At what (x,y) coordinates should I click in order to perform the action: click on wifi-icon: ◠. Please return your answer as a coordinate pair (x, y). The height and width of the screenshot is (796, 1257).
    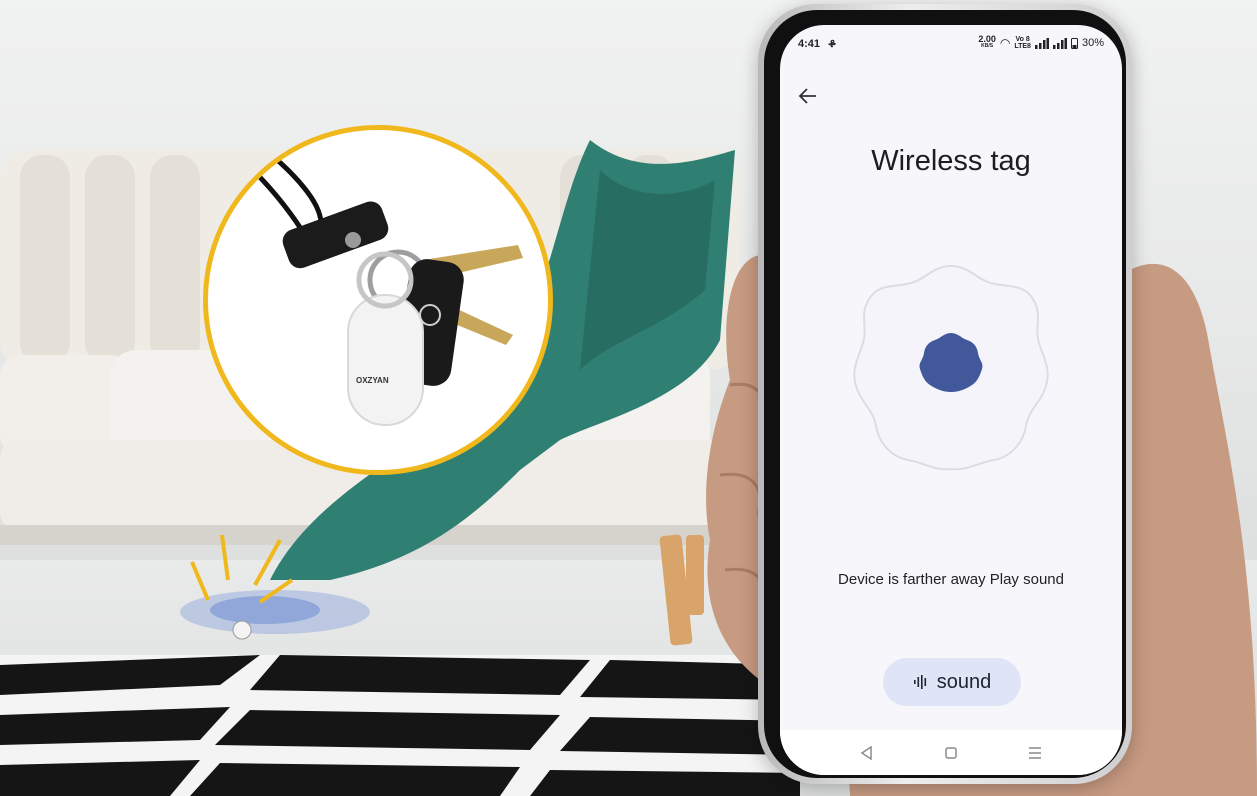
    Looking at the image, I should click on (1005, 43).